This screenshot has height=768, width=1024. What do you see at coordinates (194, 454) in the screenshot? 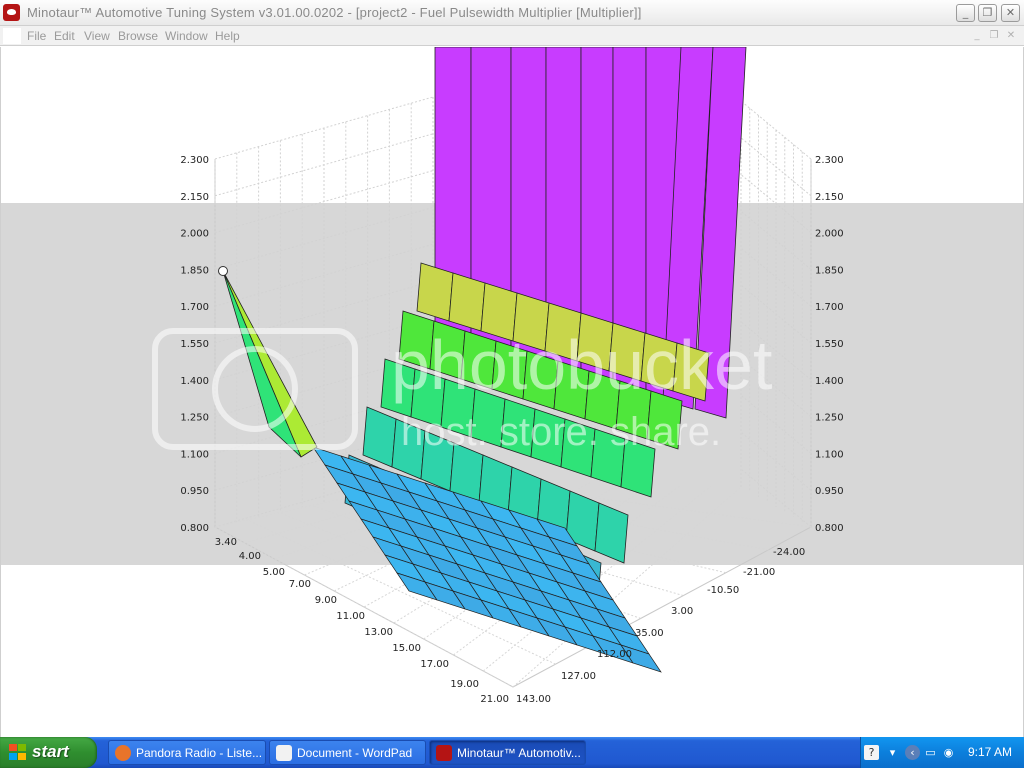
I see `z-tick-label-left: 1.100` at bounding box center [194, 454].